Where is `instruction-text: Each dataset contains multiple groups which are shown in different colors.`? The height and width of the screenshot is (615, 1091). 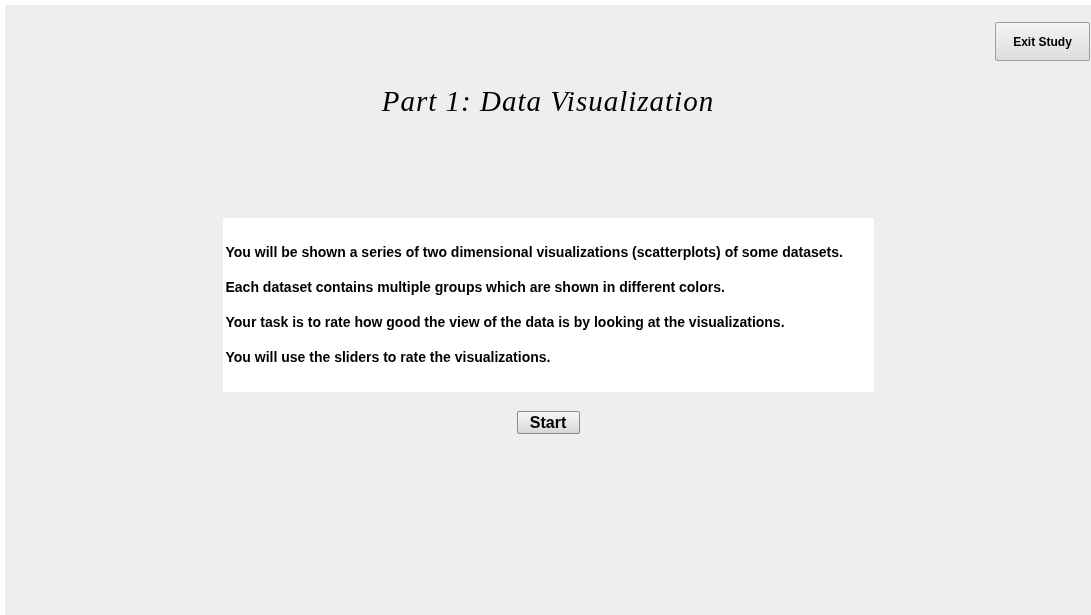
instruction-text: Each dataset contains multiple groups which are shown in different colors. is located at coordinates (475, 287).